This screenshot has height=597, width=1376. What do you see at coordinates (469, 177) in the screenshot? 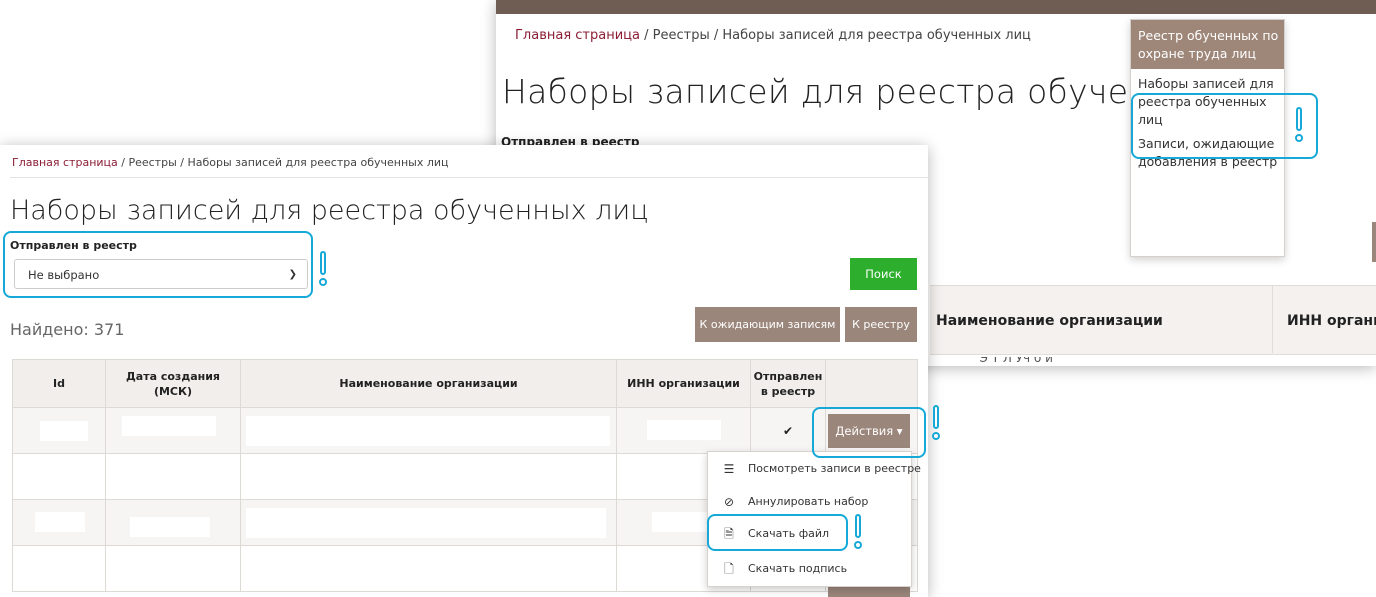
I see `divider` at bounding box center [469, 177].